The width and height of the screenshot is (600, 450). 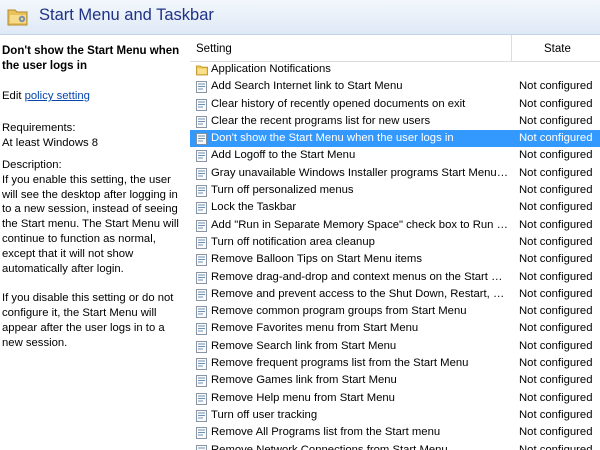 I want to click on column-header-state: State, so click(x=557, y=49).